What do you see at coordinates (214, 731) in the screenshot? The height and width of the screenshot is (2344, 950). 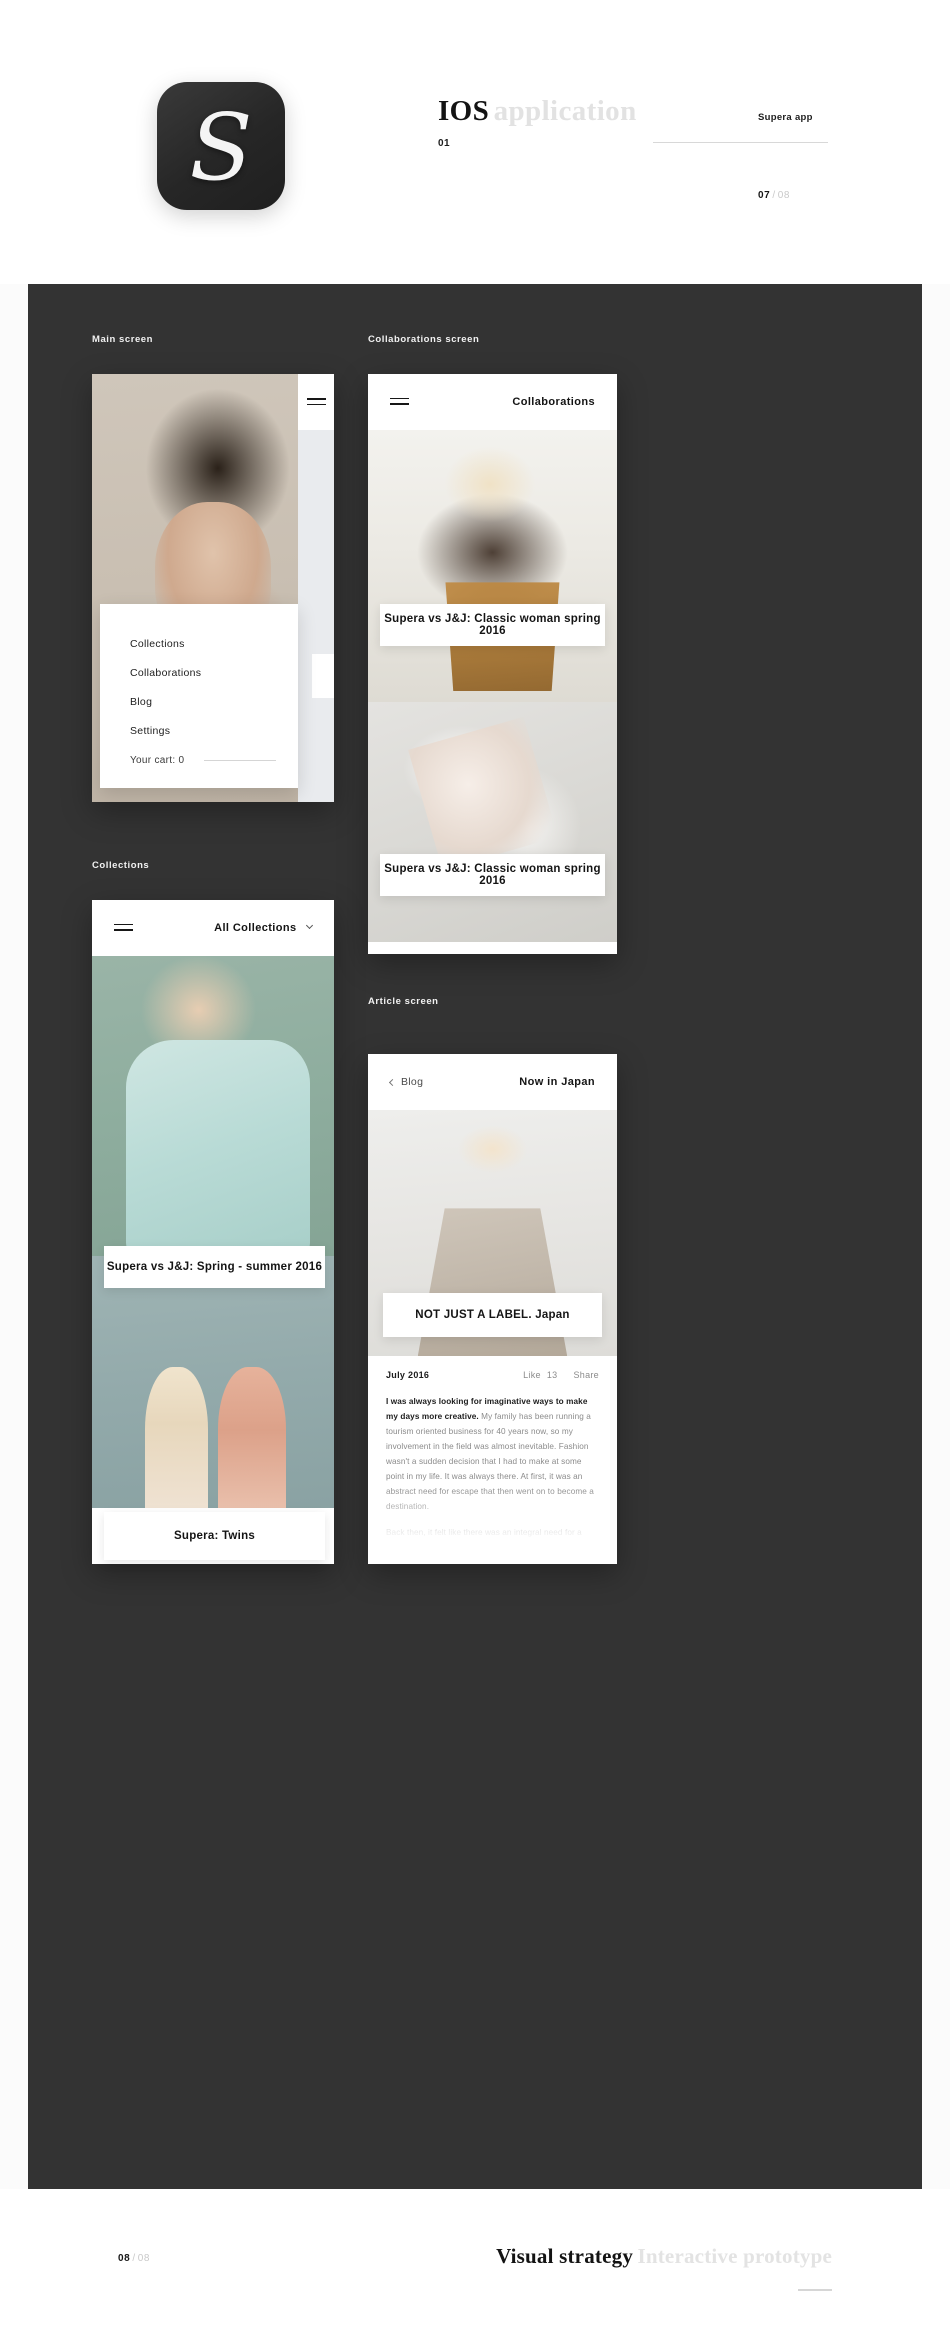 I see `menu-item-settings: Settings` at bounding box center [214, 731].